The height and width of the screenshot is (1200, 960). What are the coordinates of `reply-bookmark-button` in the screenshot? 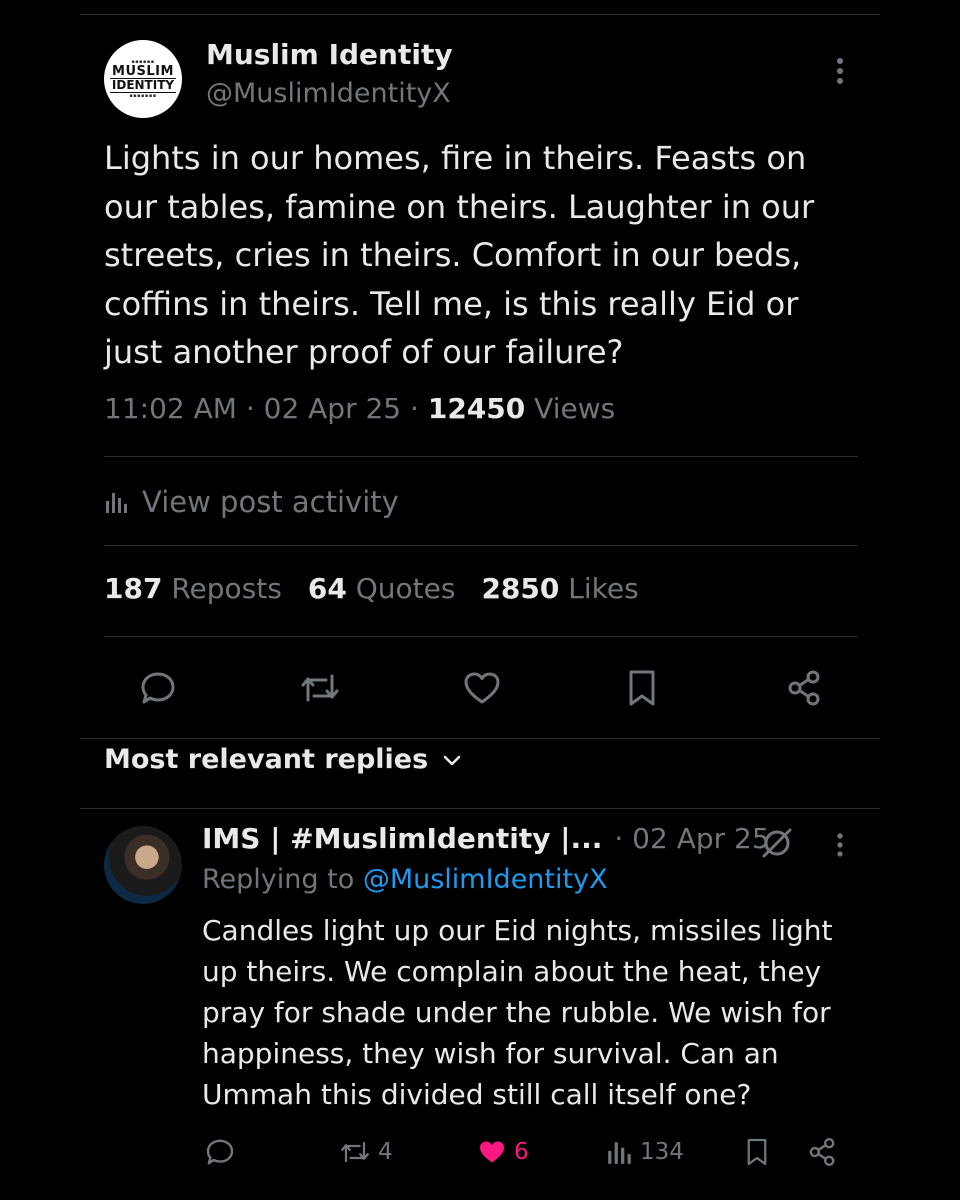 It's located at (757, 1152).